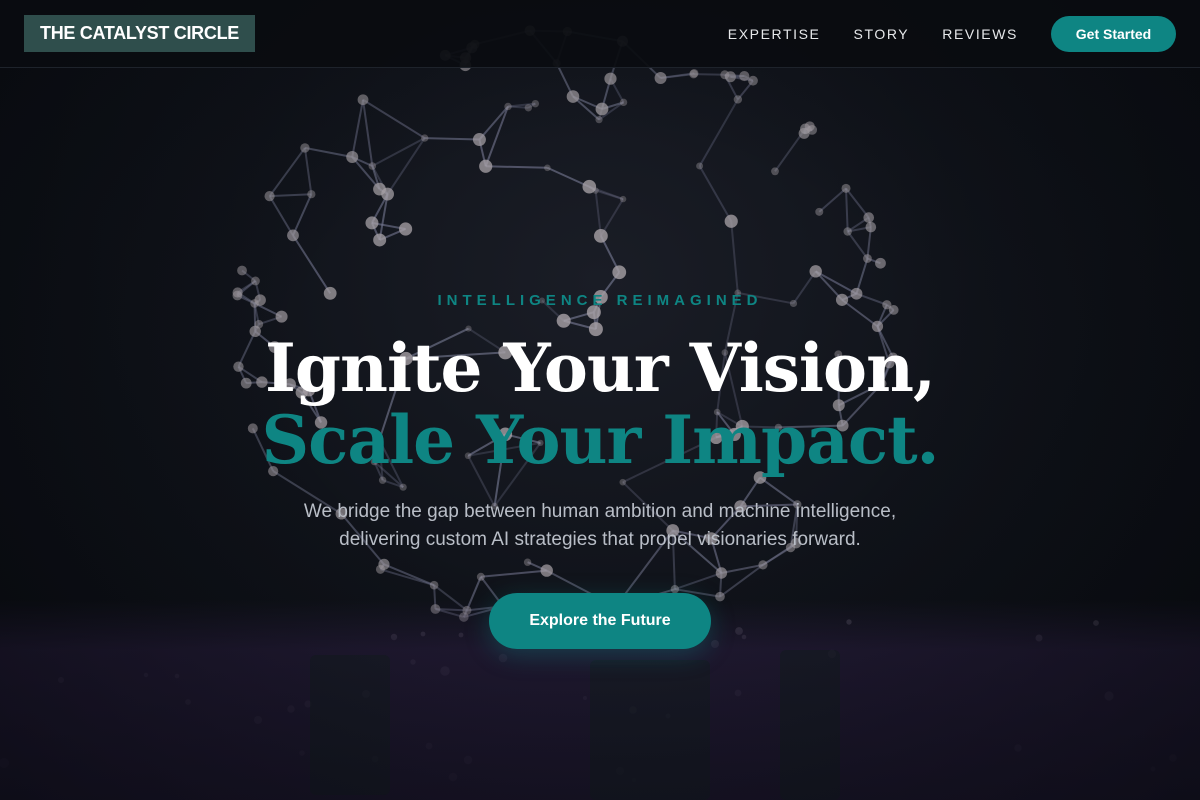 This screenshot has height=800, width=1200. What do you see at coordinates (600, 621) in the screenshot?
I see `explore-future-button: Explore the Future` at bounding box center [600, 621].